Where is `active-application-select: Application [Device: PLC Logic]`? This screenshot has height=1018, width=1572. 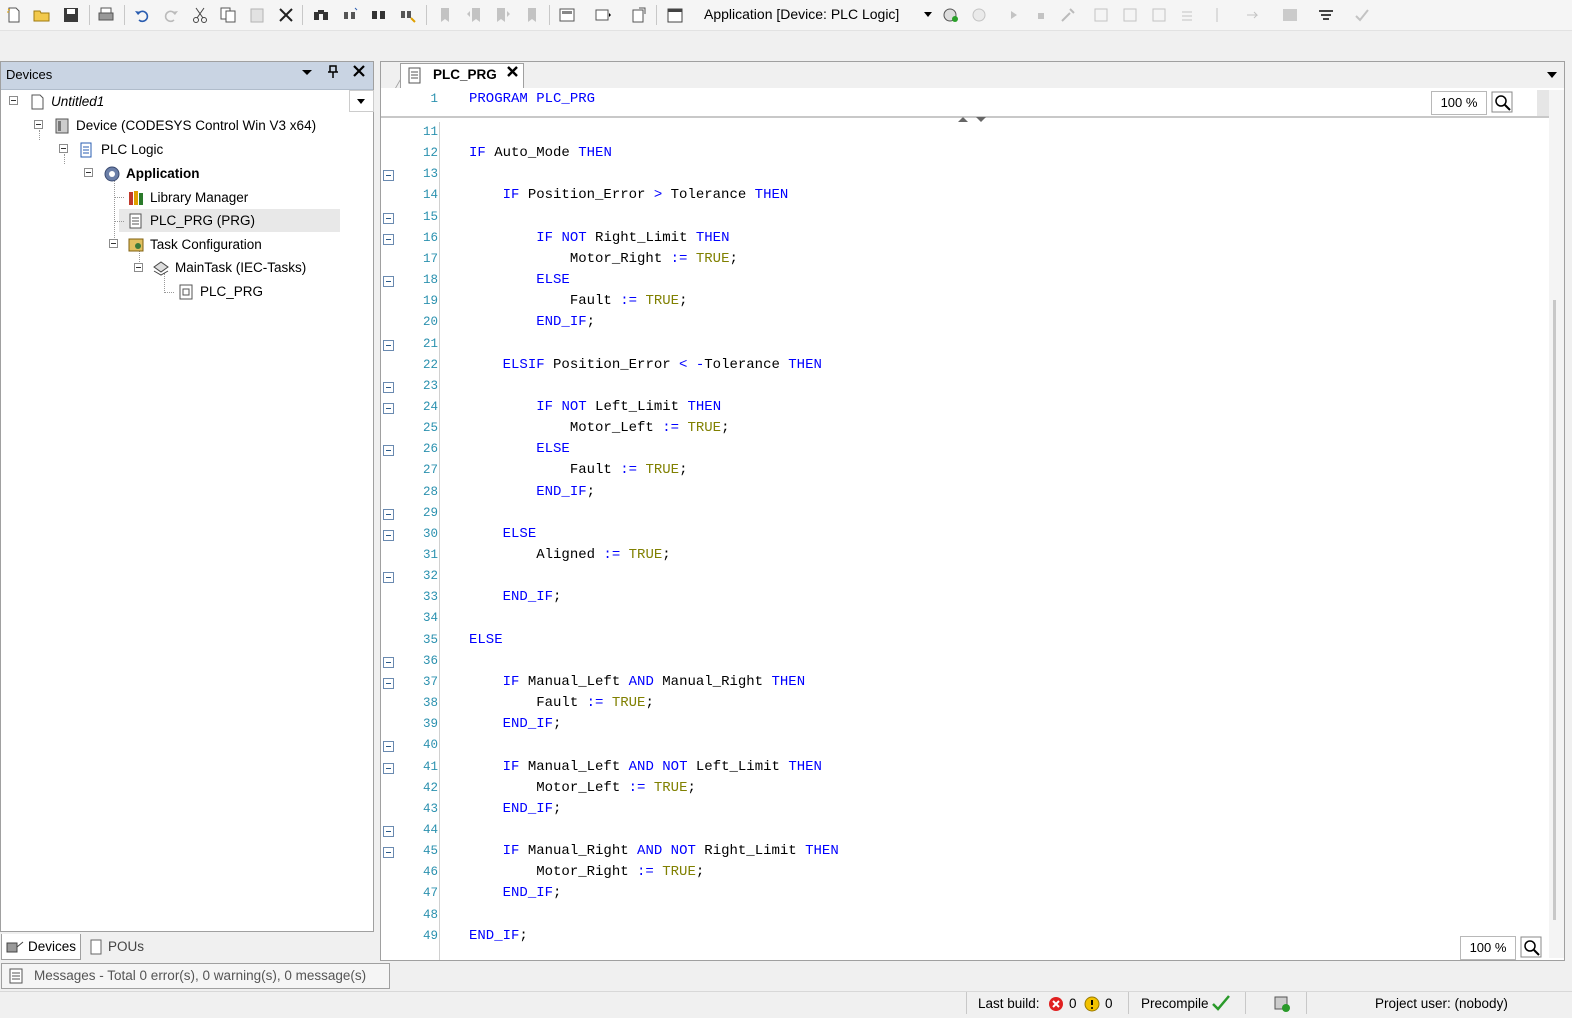
active-application-select: Application [Device: PLC Logic] is located at coordinates (816, 14).